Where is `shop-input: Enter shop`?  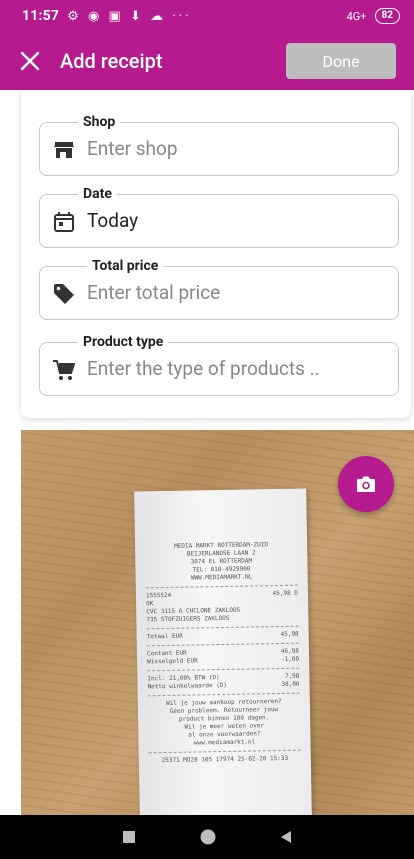 shop-input: Enter shop is located at coordinates (132, 149).